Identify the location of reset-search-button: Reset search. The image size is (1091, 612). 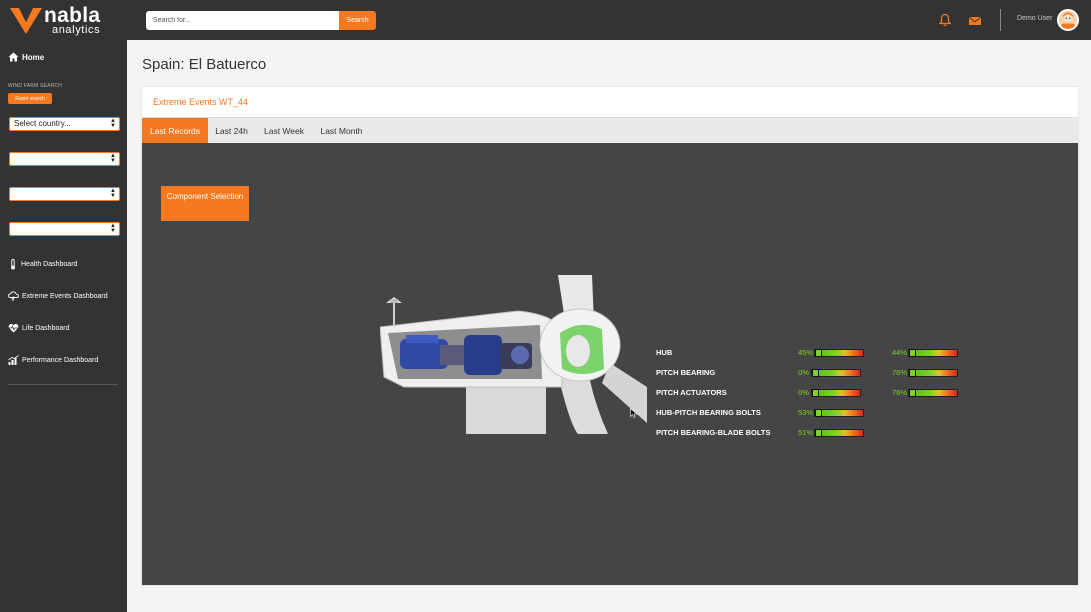
(30, 98).